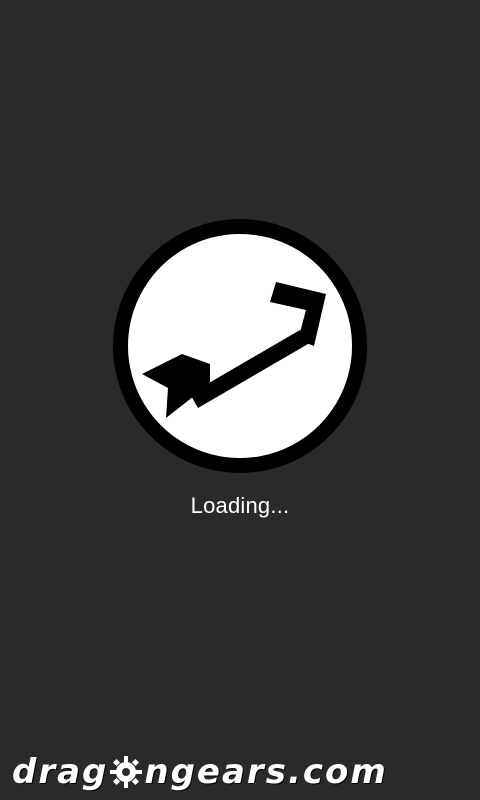  Describe the element at coordinates (126, 772) in the screenshot. I see `gear-icon` at that location.